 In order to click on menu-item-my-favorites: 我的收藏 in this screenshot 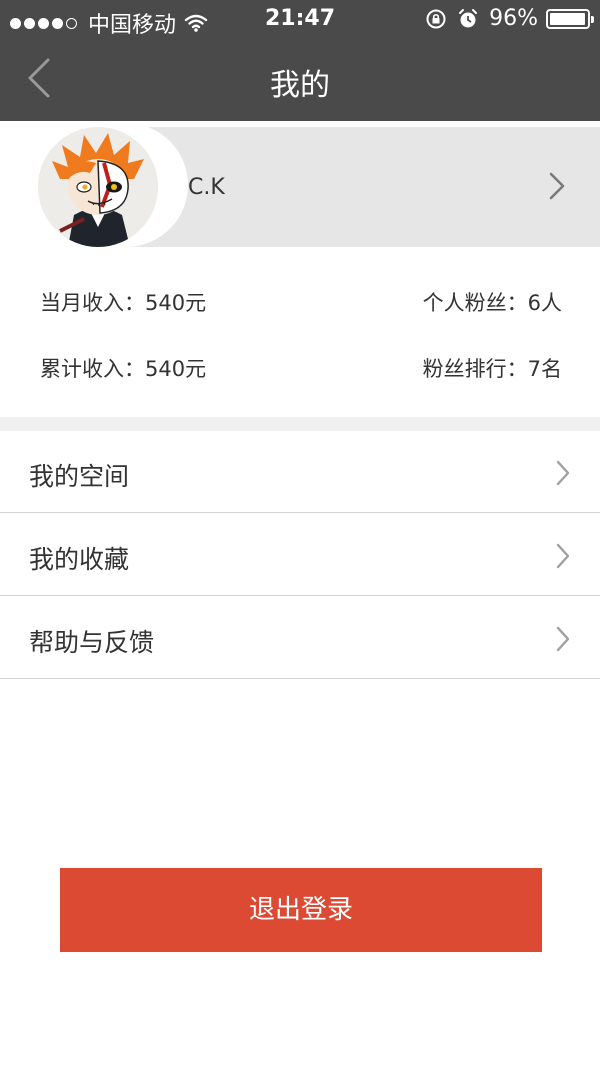, I will do `click(300, 555)`.